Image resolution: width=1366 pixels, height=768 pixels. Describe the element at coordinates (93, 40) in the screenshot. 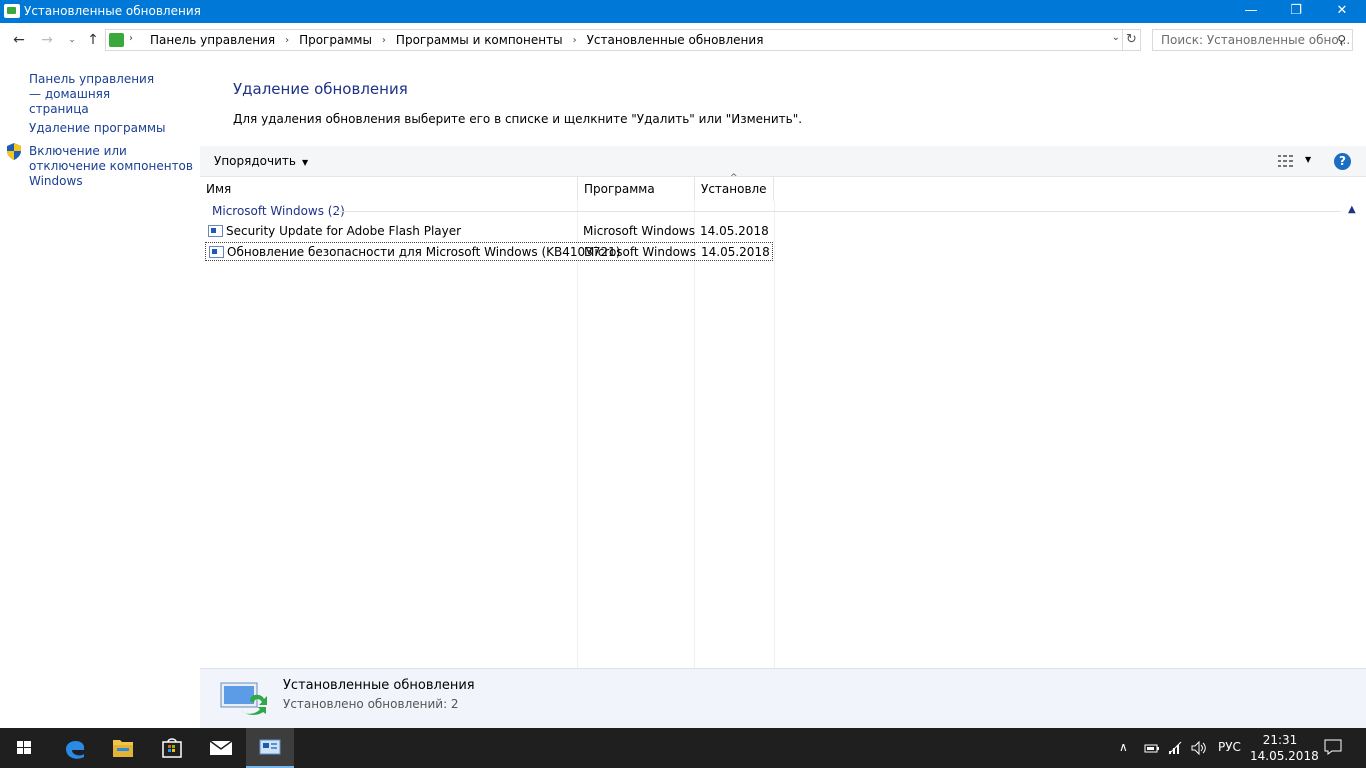

I see `up-arrow-icon: ↑` at that location.